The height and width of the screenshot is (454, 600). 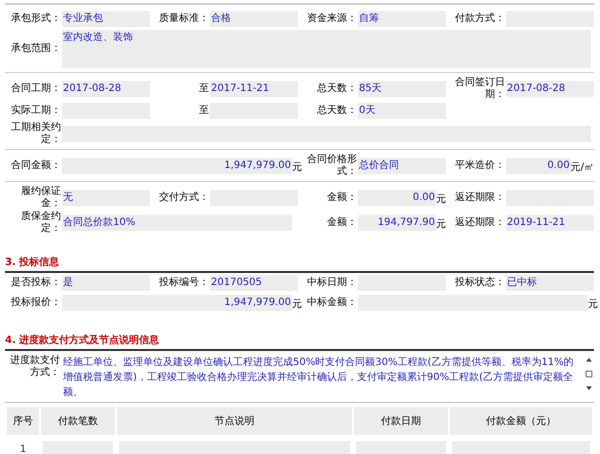 I want to click on amount-field: 194,797.90, so click(x=397, y=222).